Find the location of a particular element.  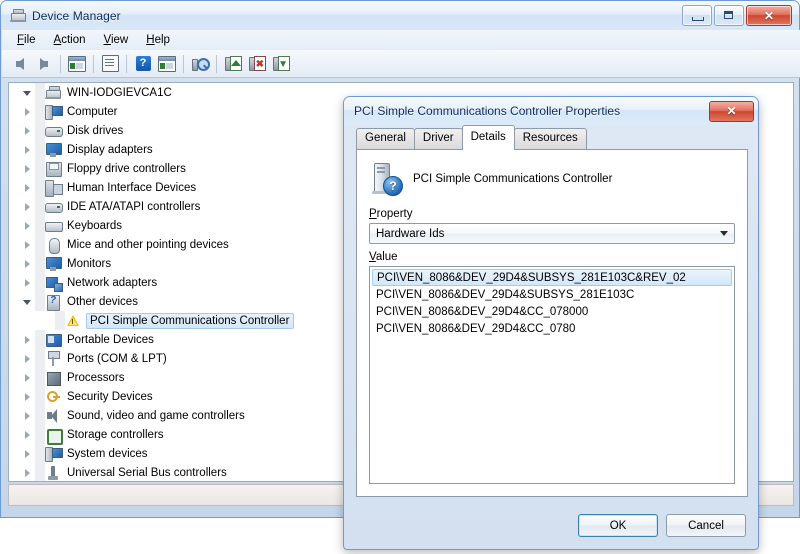

forward-button is located at coordinates (44, 63).